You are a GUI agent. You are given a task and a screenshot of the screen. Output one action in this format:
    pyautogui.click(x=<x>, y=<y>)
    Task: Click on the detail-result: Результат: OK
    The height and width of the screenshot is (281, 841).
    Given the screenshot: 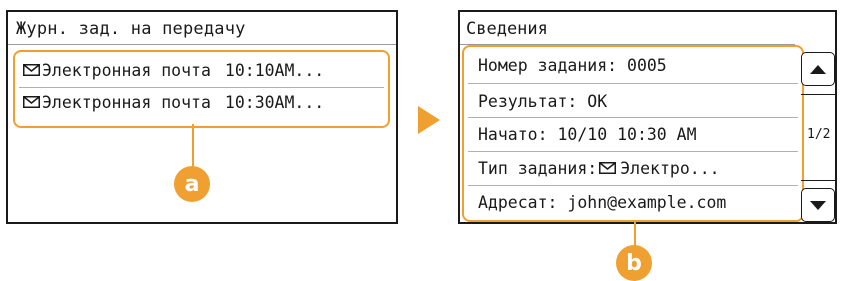 What is the action you would take?
    pyautogui.click(x=543, y=101)
    